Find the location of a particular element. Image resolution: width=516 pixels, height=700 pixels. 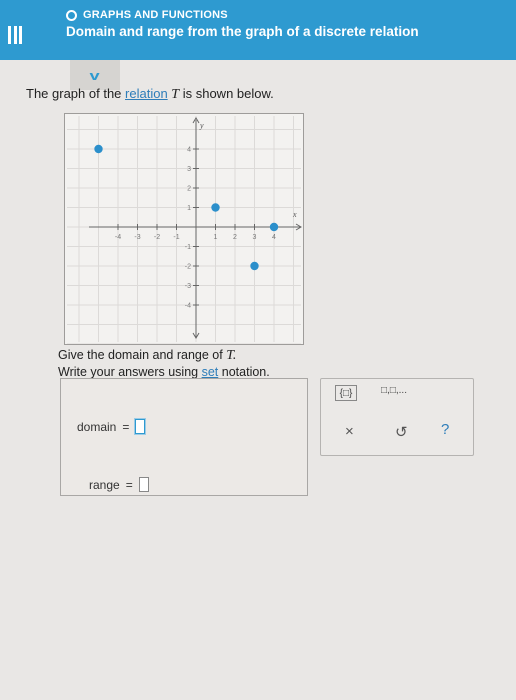

instructions-line-1-text: Give the domain and range of is located at coordinates (140, 355).